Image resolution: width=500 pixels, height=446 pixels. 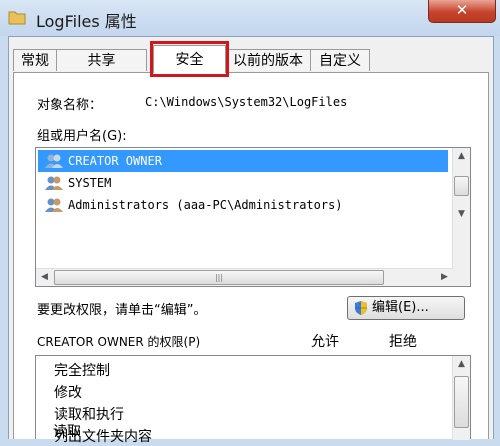 I want to click on list-item: CREATOR OWNER, so click(x=243, y=161).